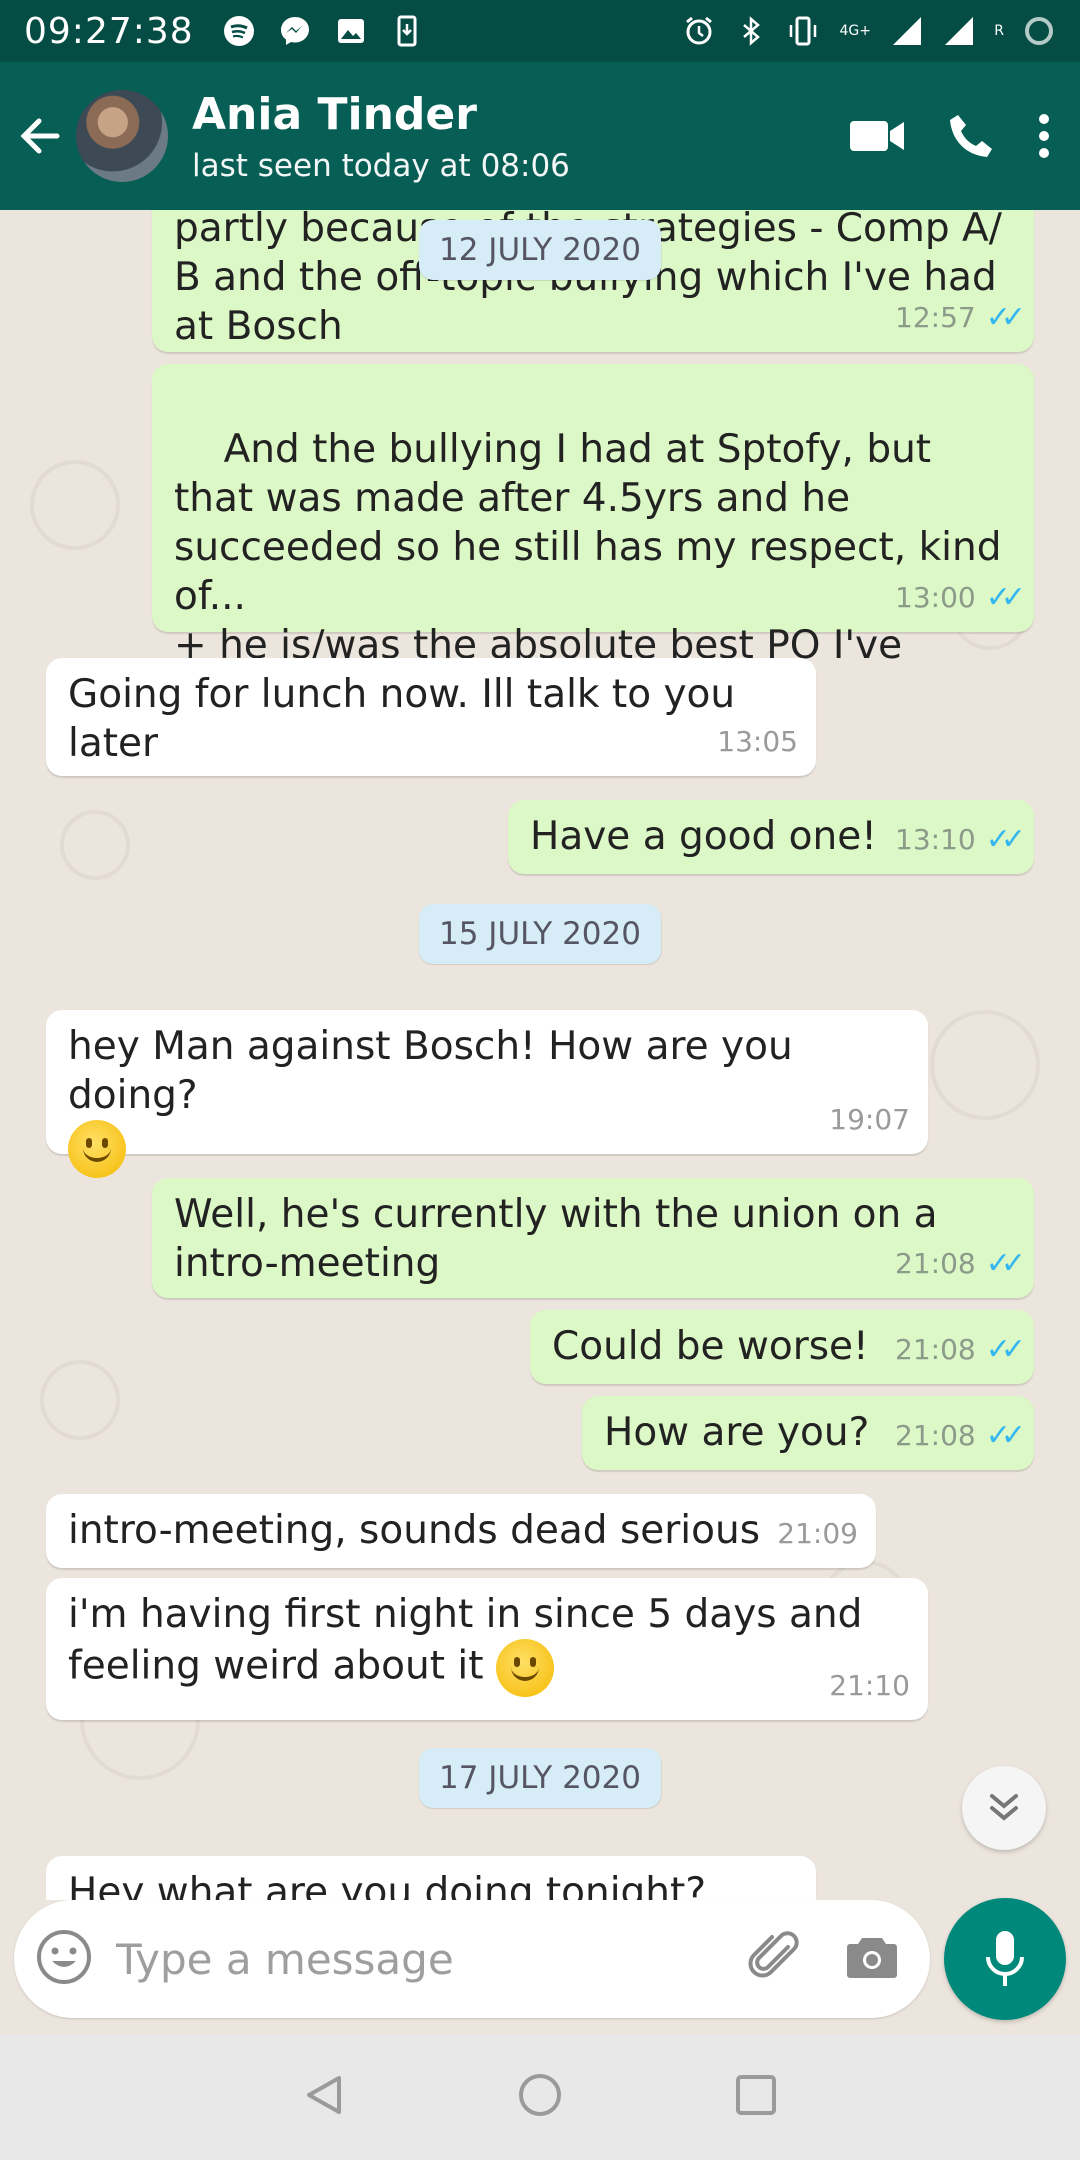 Image resolution: width=1080 pixels, height=2160 pixels. I want to click on emoji-button, so click(64, 1959).